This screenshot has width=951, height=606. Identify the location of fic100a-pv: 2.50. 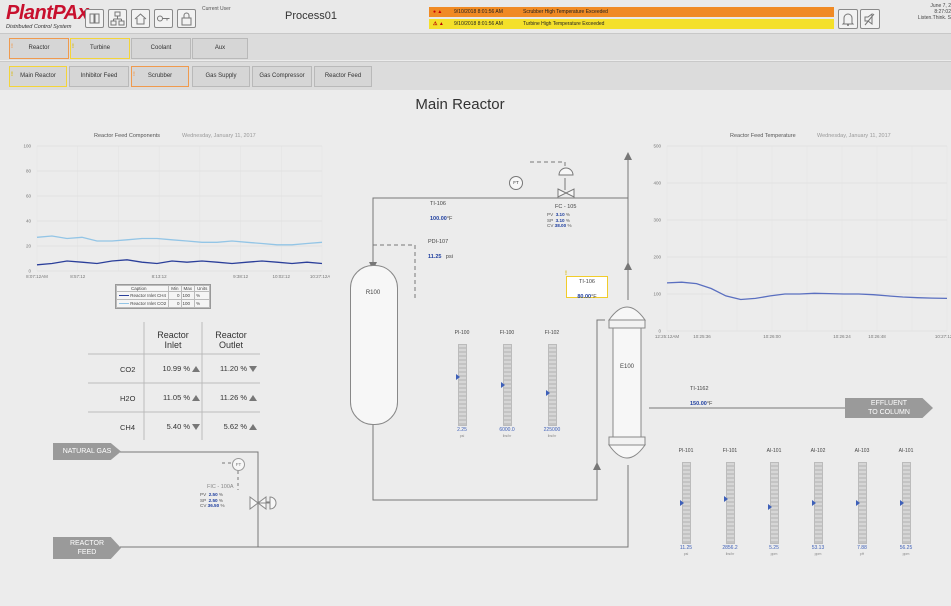
(213, 494).